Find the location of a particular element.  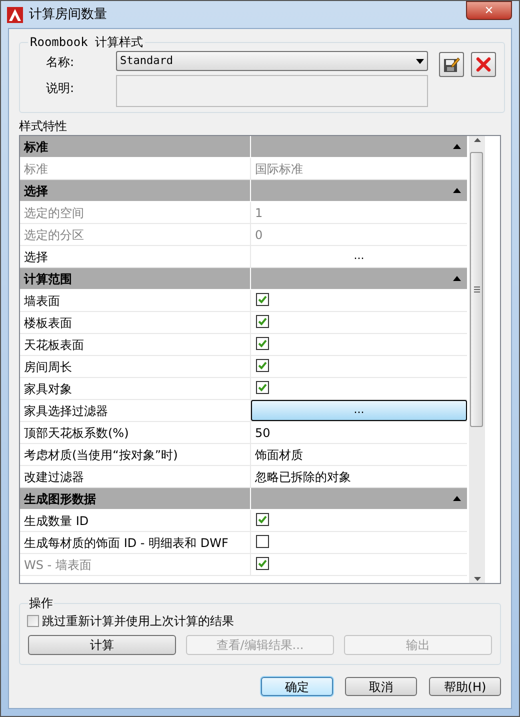

floppy-disk-pencil-icon is located at coordinates (451, 64).